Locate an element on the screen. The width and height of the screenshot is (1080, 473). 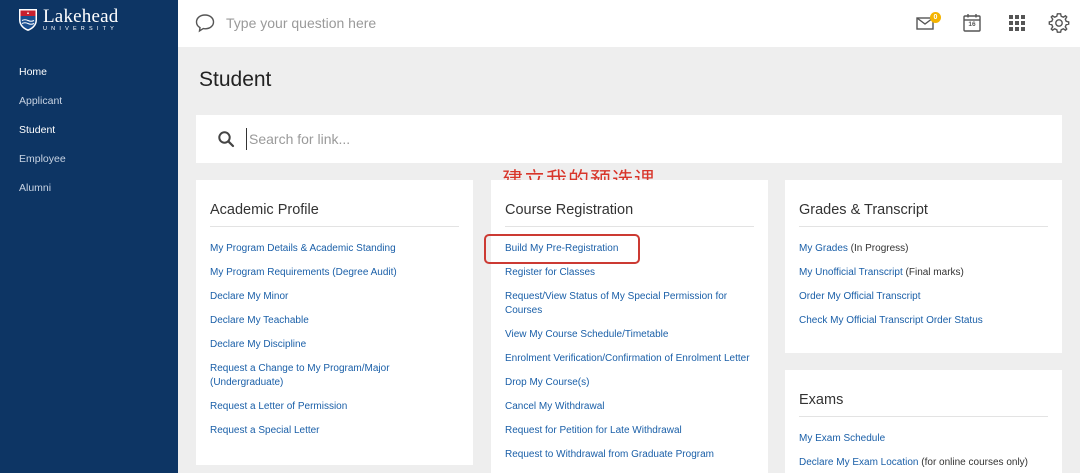
link-late-withdrawal-petition: Request for Petition for Late Withdrawal is located at coordinates (629, 431).